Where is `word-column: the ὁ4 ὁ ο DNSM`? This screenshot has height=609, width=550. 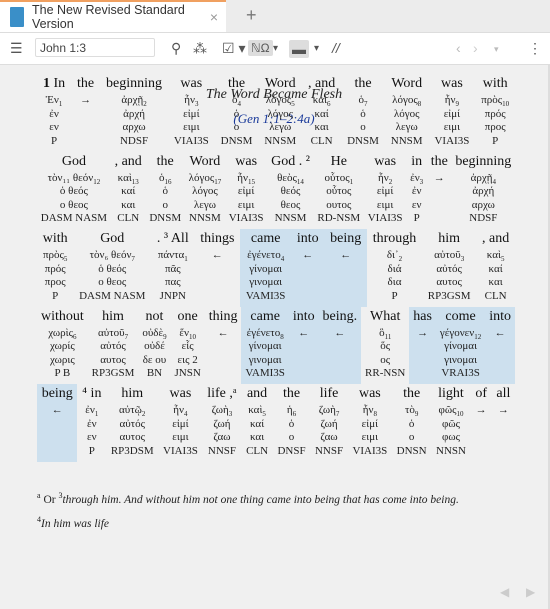
word-column: the ὁ4 ὁ ο DNSM is located at coordinates (237, 113).